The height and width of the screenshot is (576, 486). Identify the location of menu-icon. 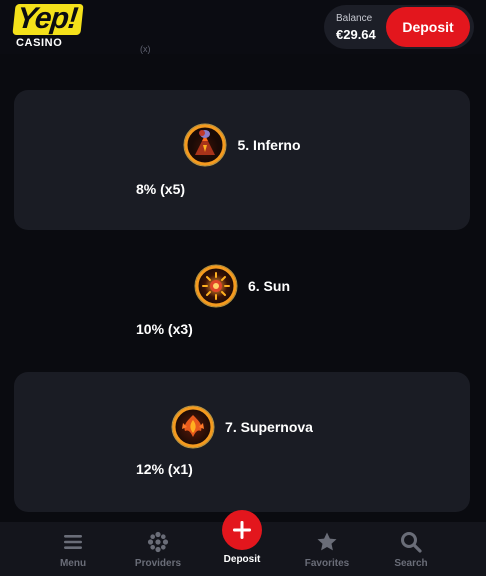
(73, 542).